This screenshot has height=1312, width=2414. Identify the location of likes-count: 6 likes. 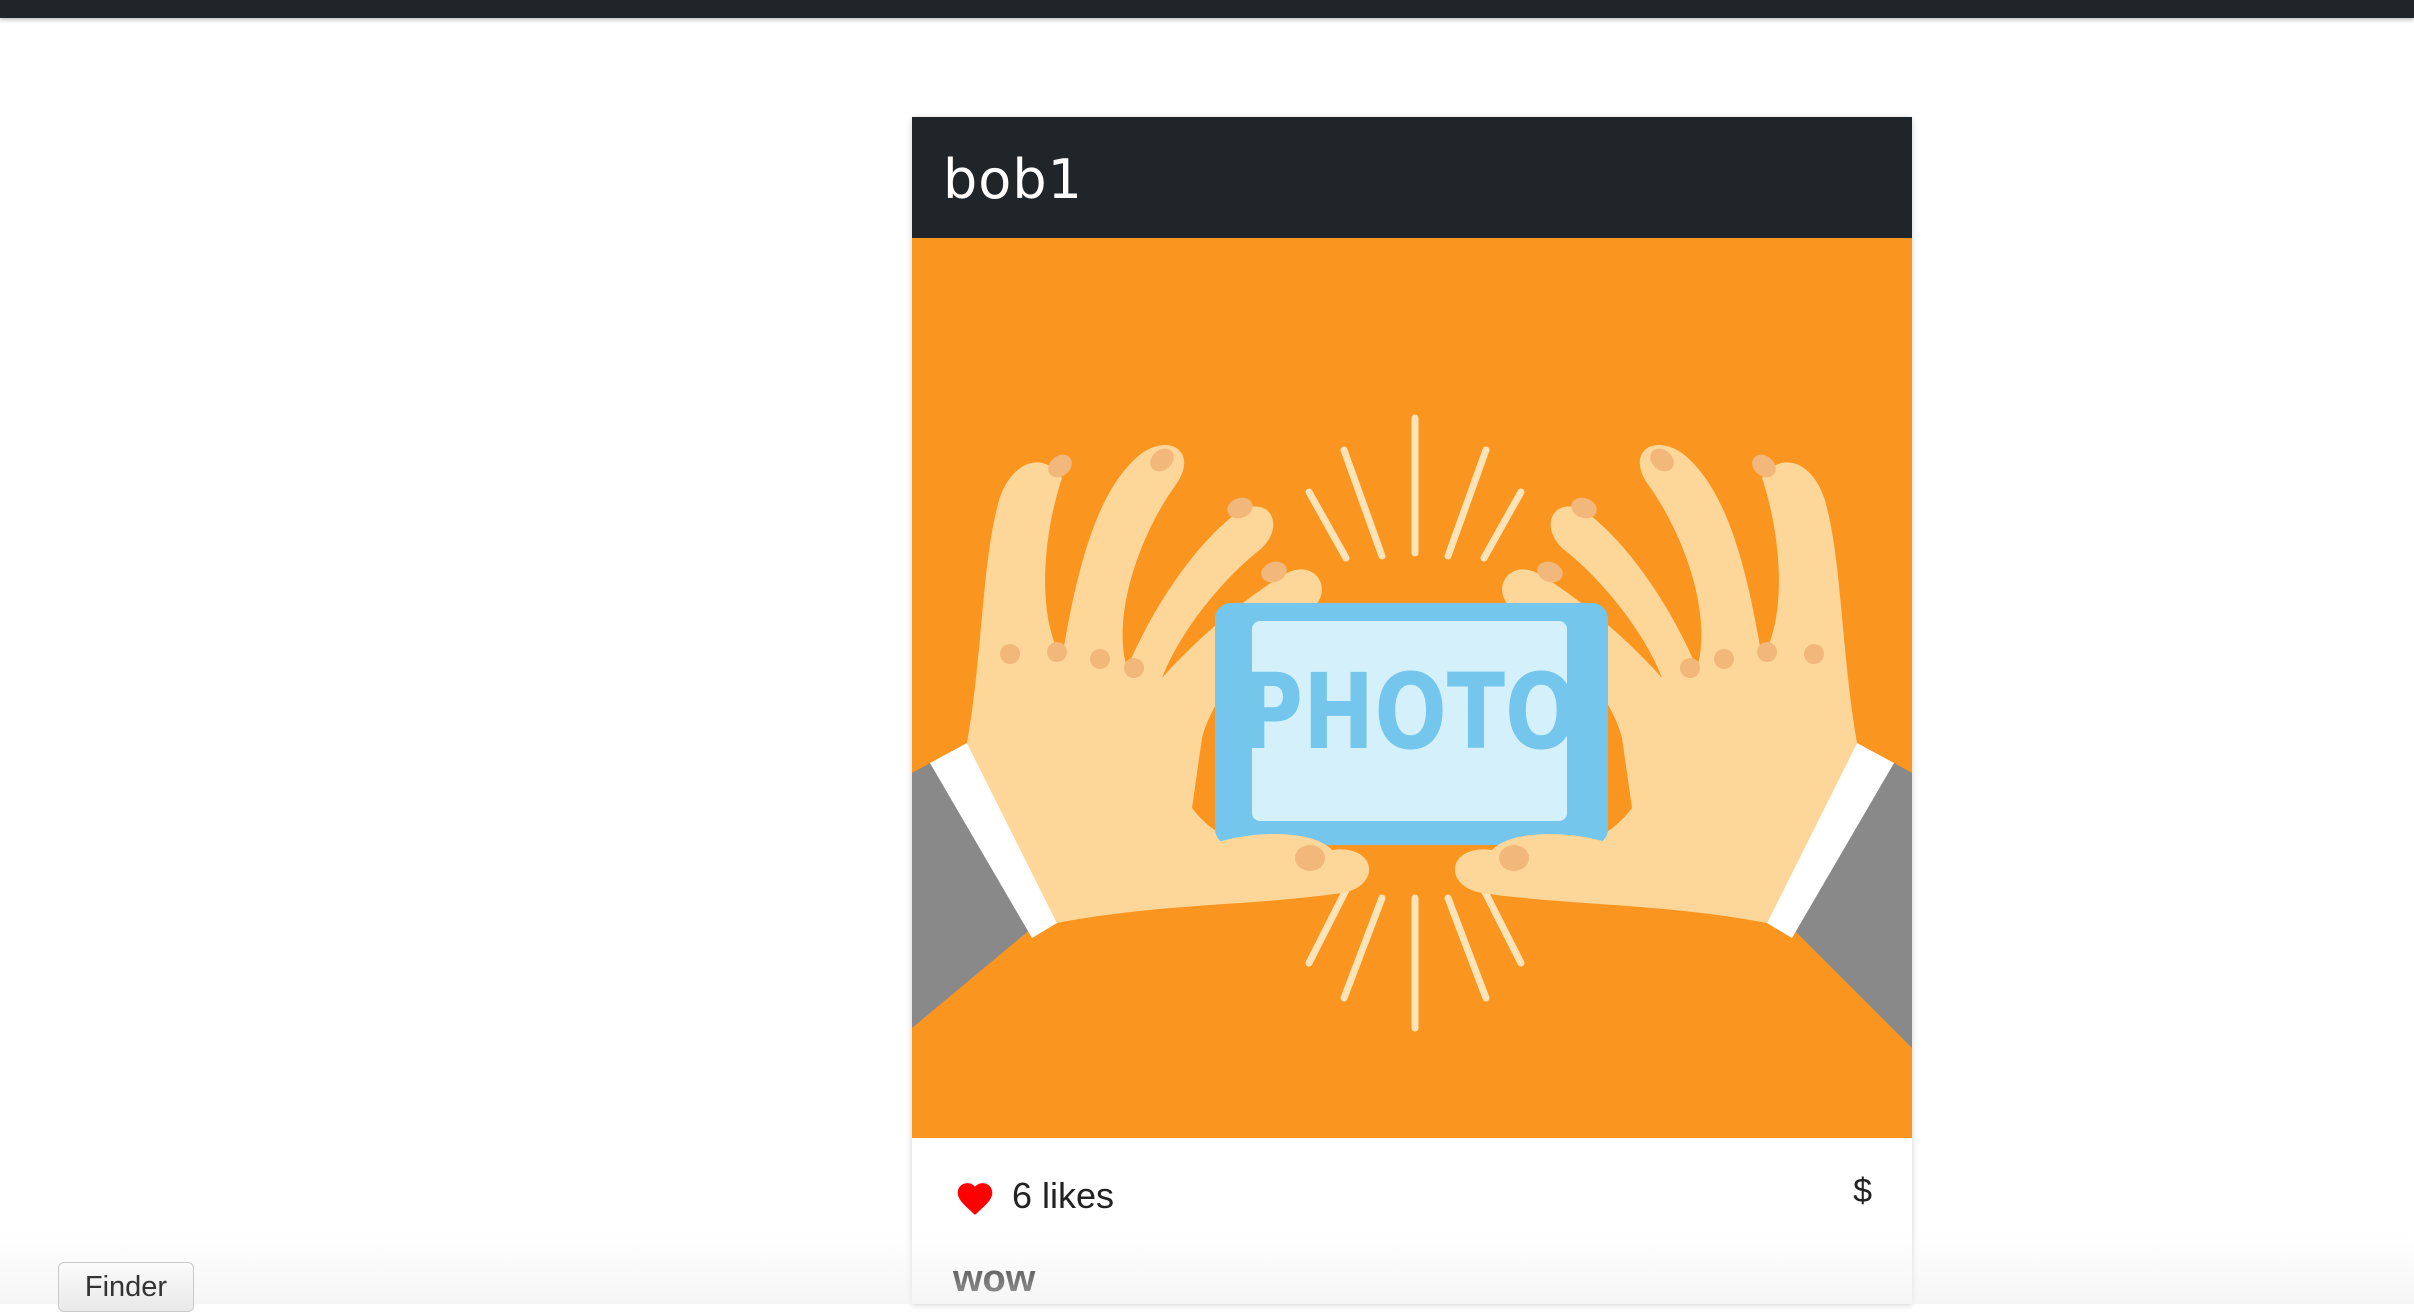
(1063, 1195).